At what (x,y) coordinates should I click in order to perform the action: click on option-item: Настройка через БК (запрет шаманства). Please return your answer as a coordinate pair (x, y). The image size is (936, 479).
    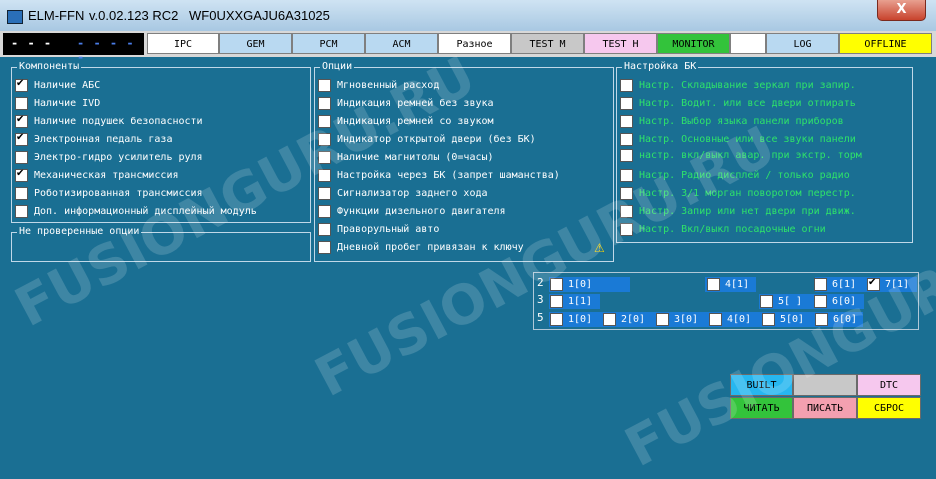
    Looking at the image, I should click on (439, 175).